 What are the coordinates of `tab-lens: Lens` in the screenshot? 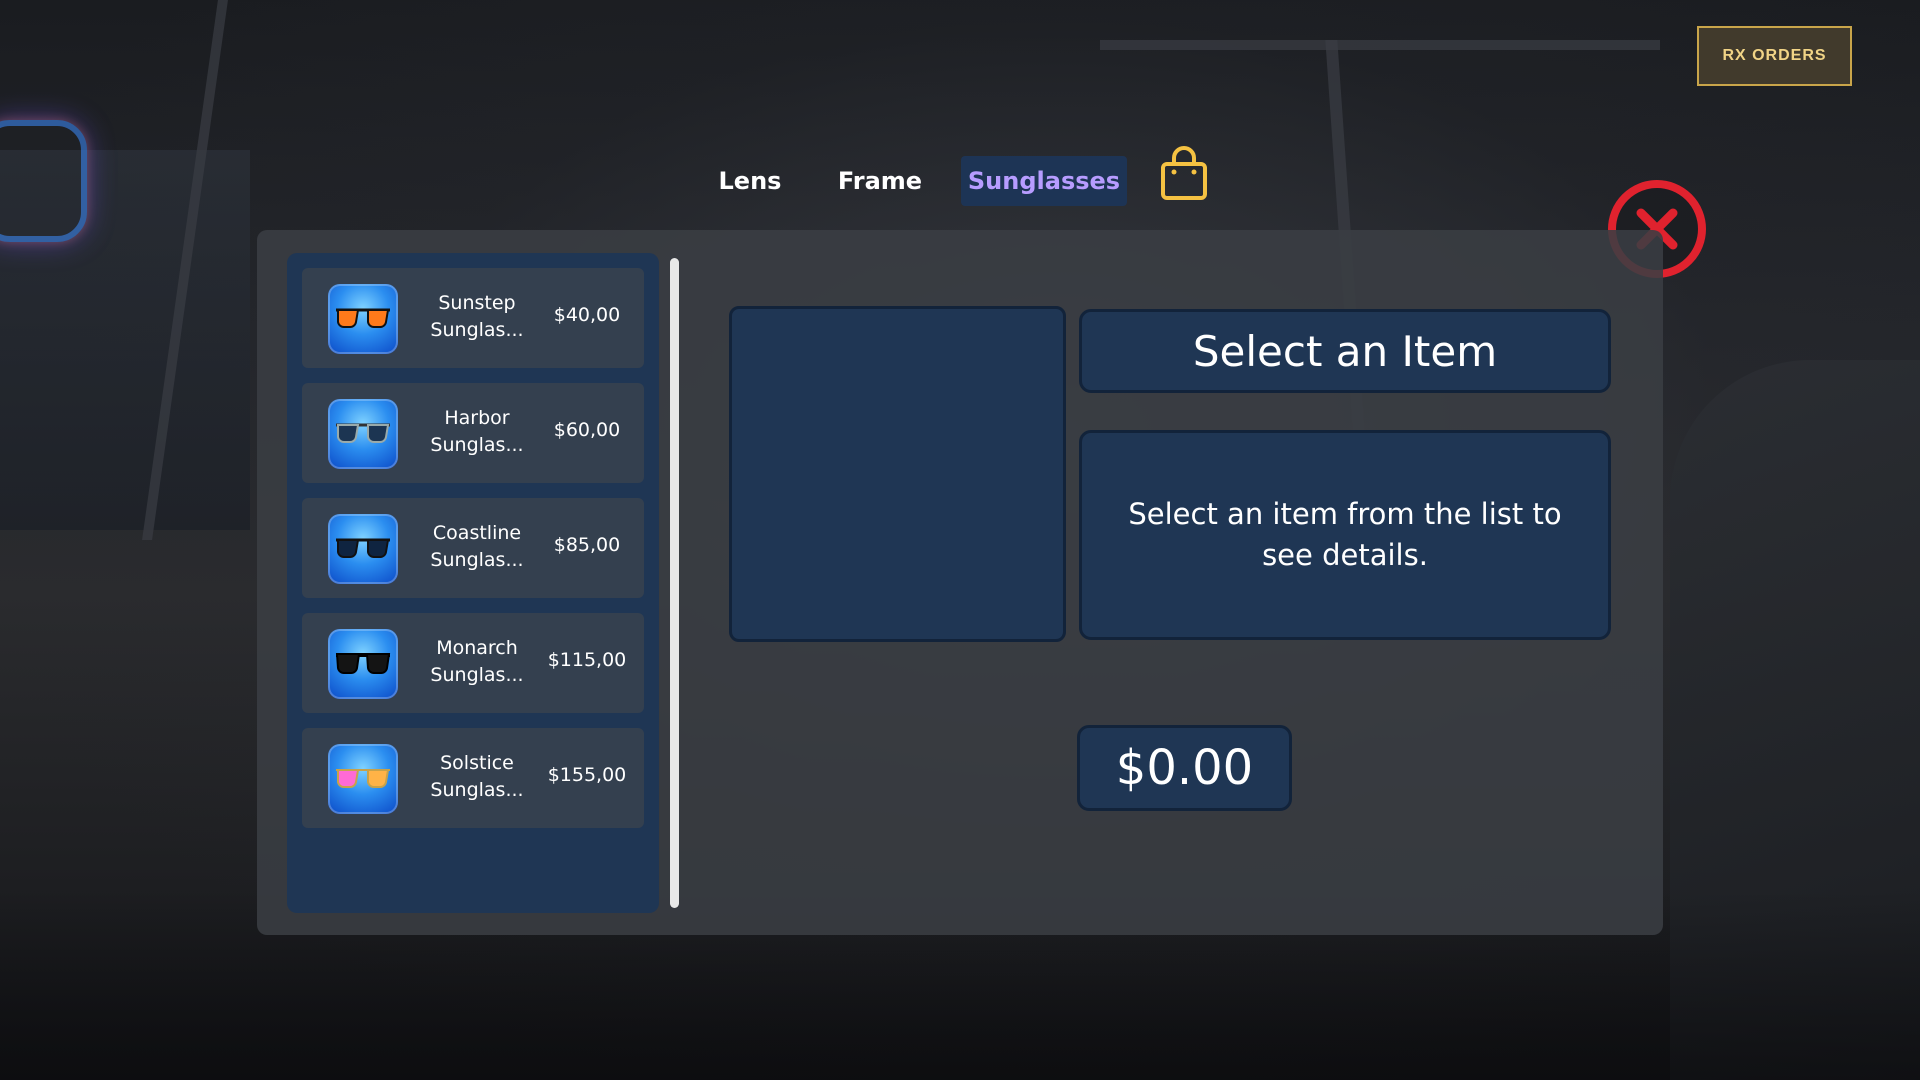 It's located at (750, 181).